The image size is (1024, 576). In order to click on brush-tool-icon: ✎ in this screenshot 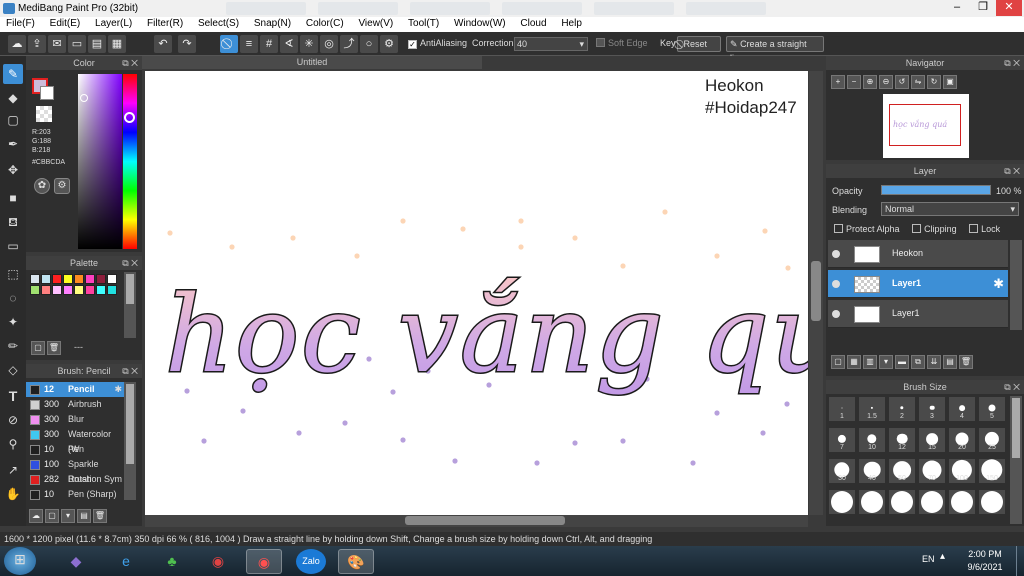, I will do `click(13, 74)`.